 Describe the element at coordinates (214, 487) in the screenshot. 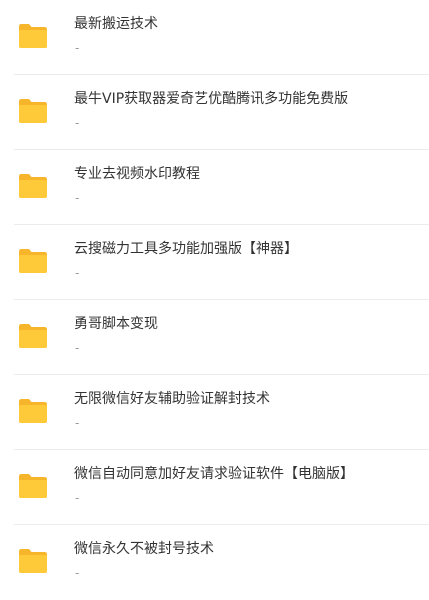

I see `file-row: 微信自动同意加好友请求验证软件【电脑版】 -` at that location.